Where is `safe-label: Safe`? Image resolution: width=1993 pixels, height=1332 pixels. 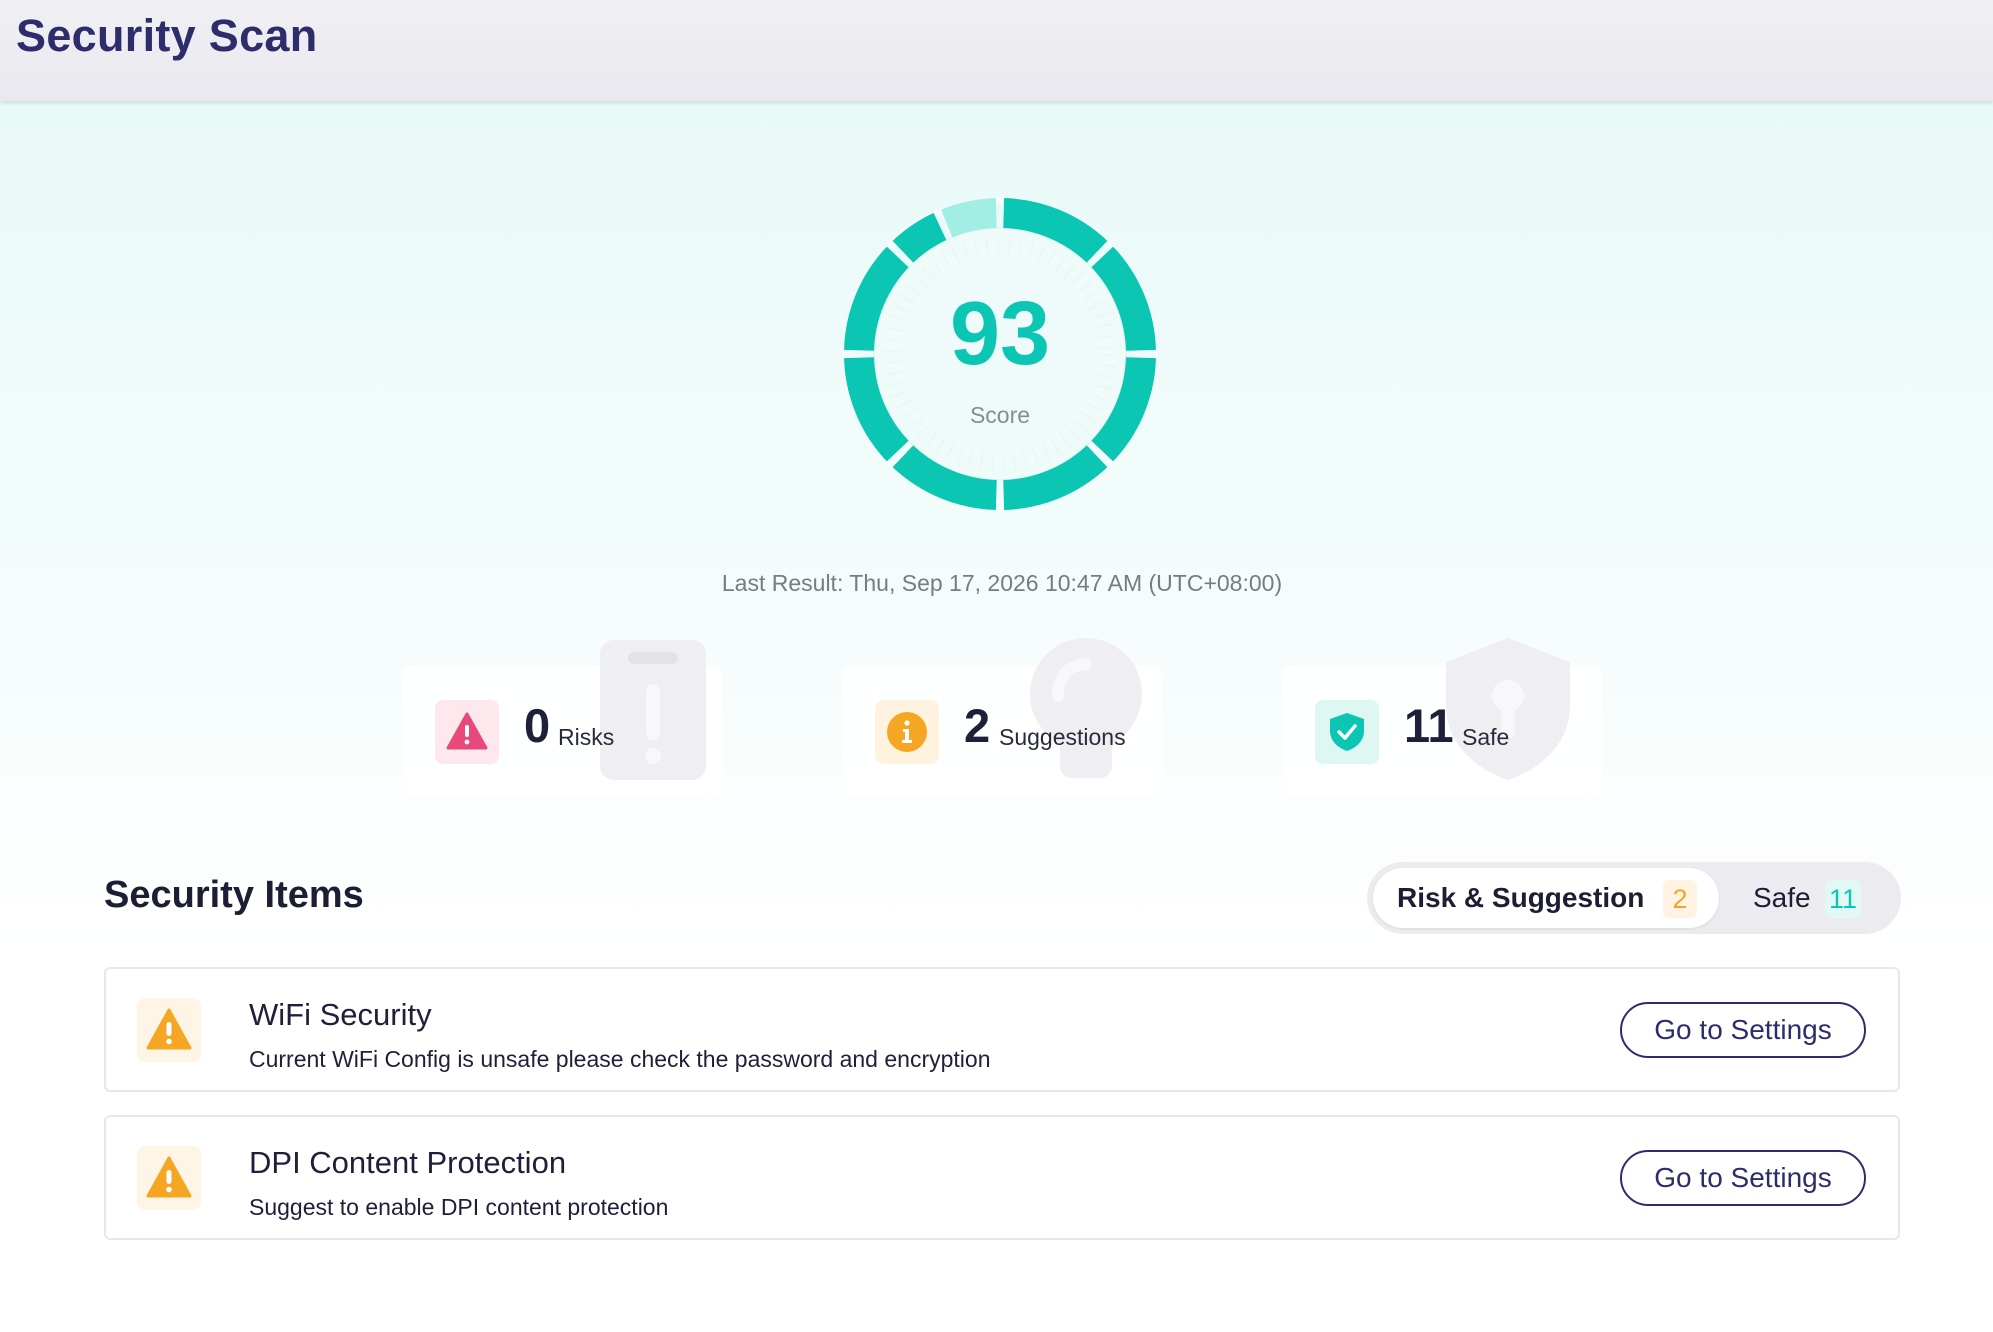
safe-label: Safe is located at coordinates (1486, 737).